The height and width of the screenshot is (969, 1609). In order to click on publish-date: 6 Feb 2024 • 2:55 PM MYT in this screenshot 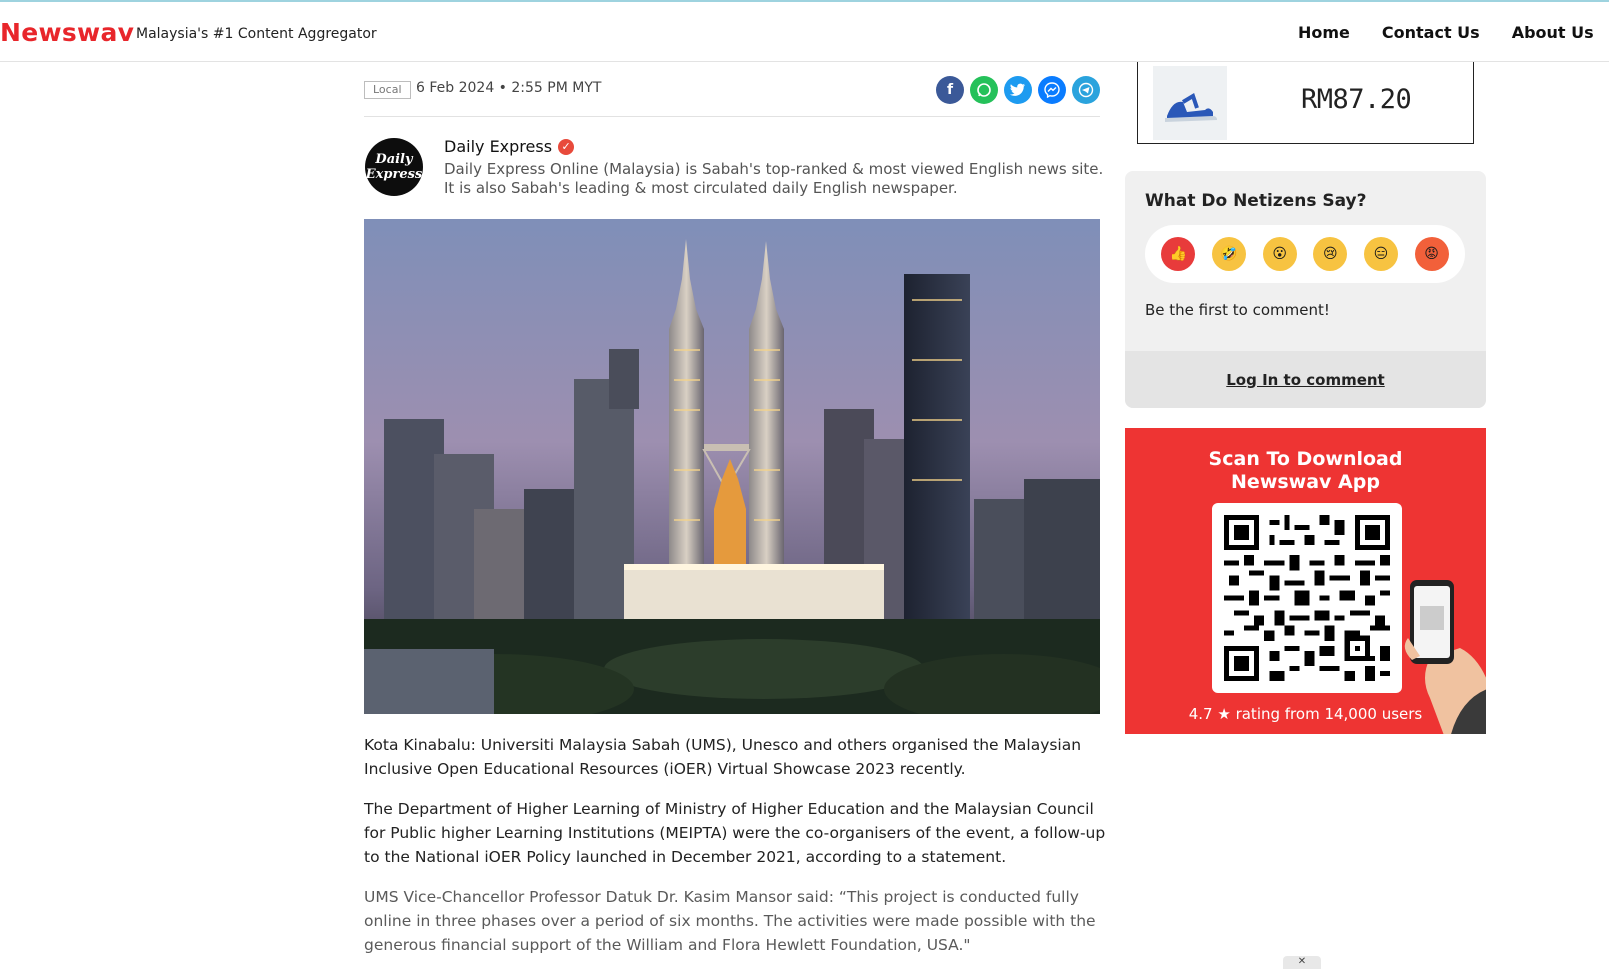, I will do `click(509, 88)`.